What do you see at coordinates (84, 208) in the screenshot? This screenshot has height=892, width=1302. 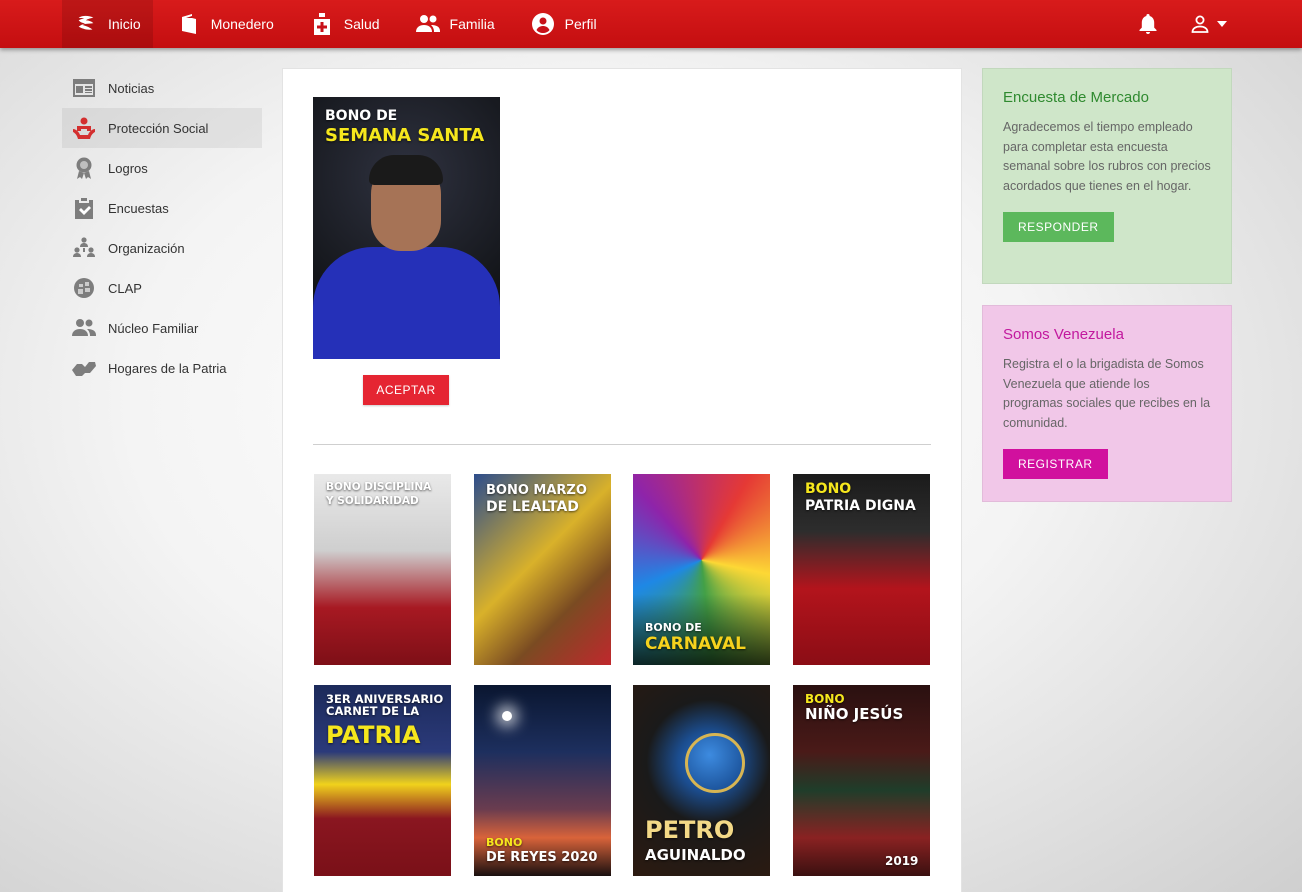 I see `survey-icon` at bounding box center [84, 208].